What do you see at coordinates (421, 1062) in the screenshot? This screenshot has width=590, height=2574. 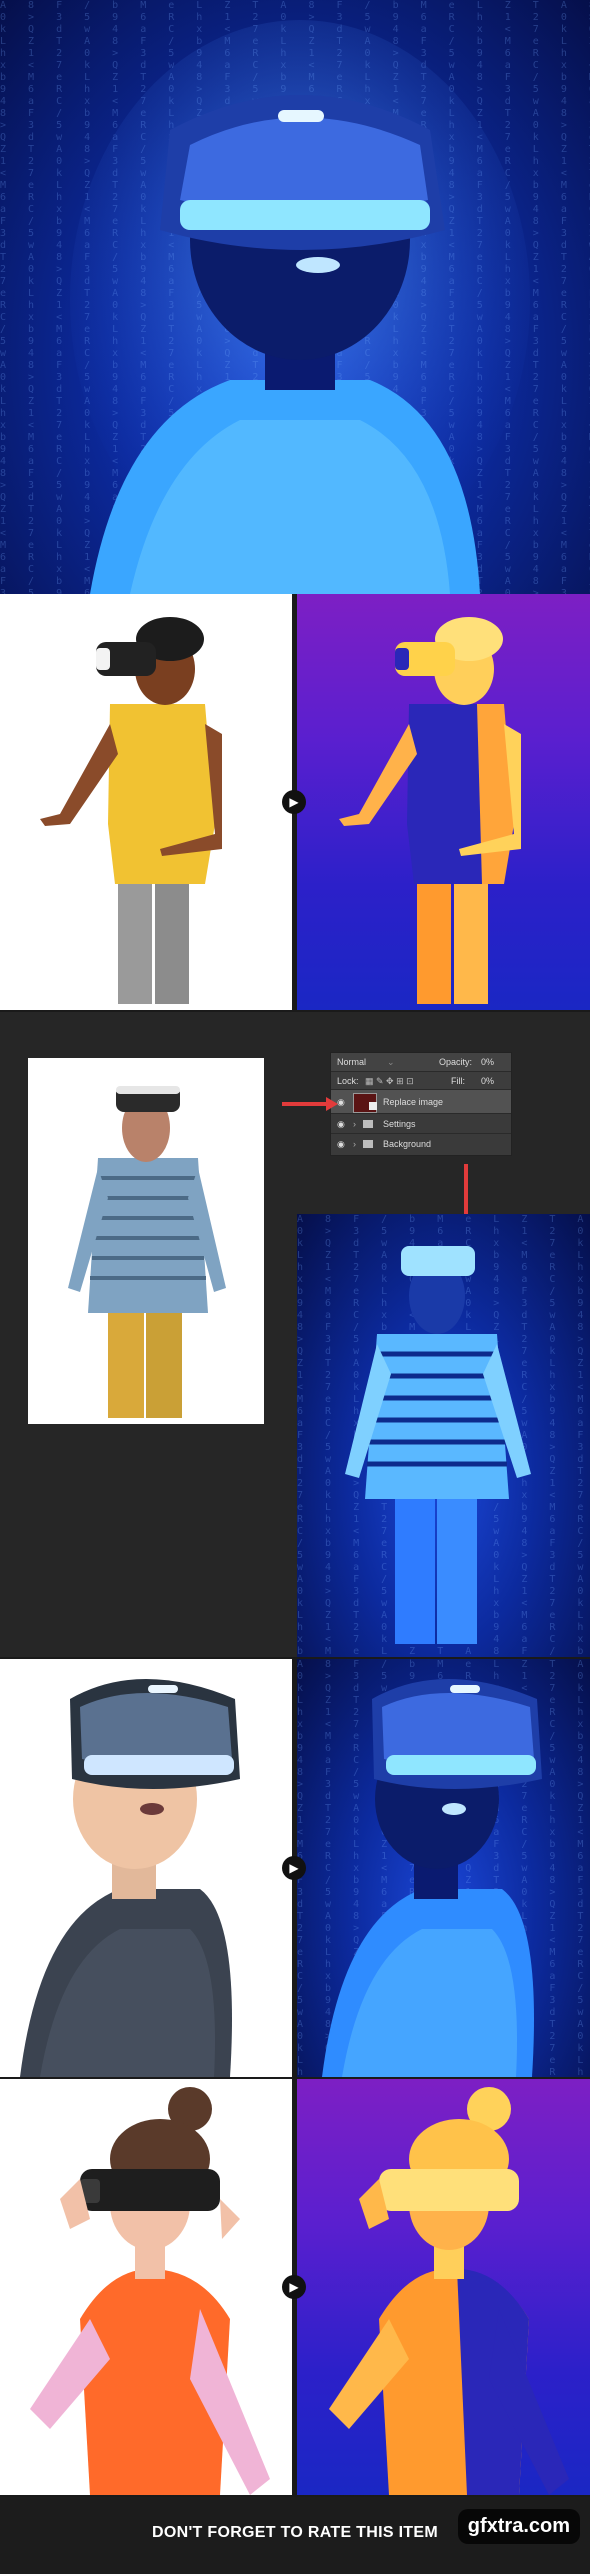 I see `layers-toolbar: Normal ⌄ Opacity: 0%` at bounding box center [421, 1062].